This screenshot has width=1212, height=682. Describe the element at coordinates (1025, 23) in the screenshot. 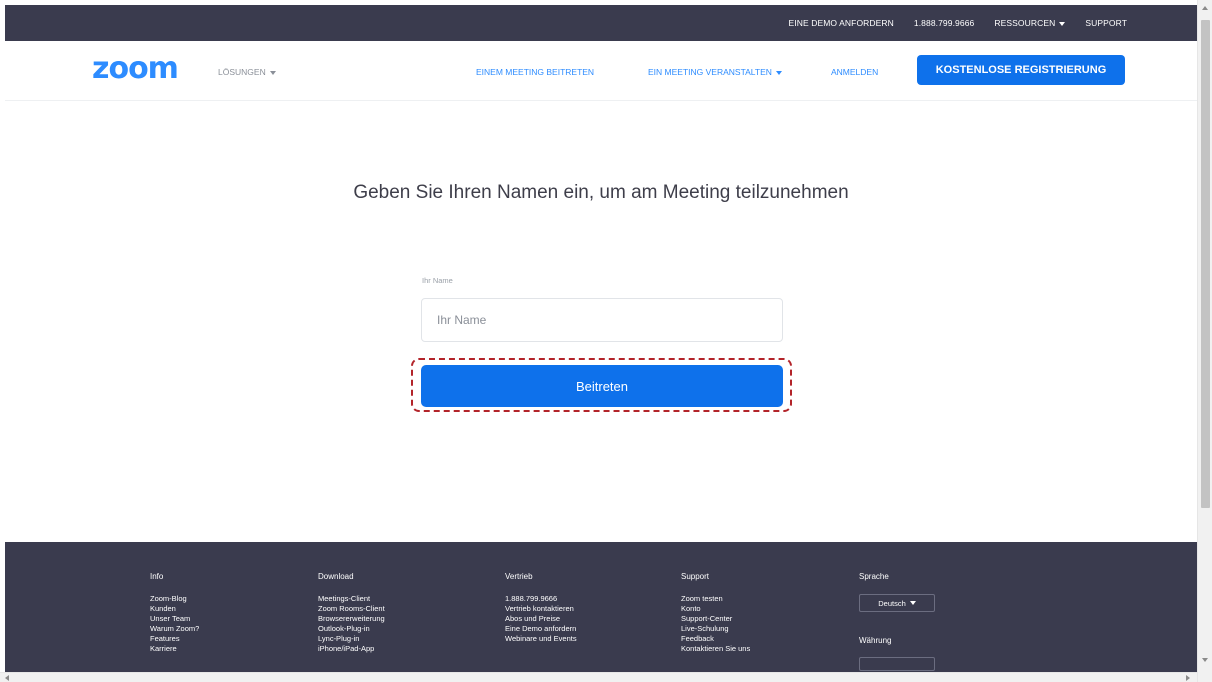

I see `resources-label: RESSOURCEN` at that location.